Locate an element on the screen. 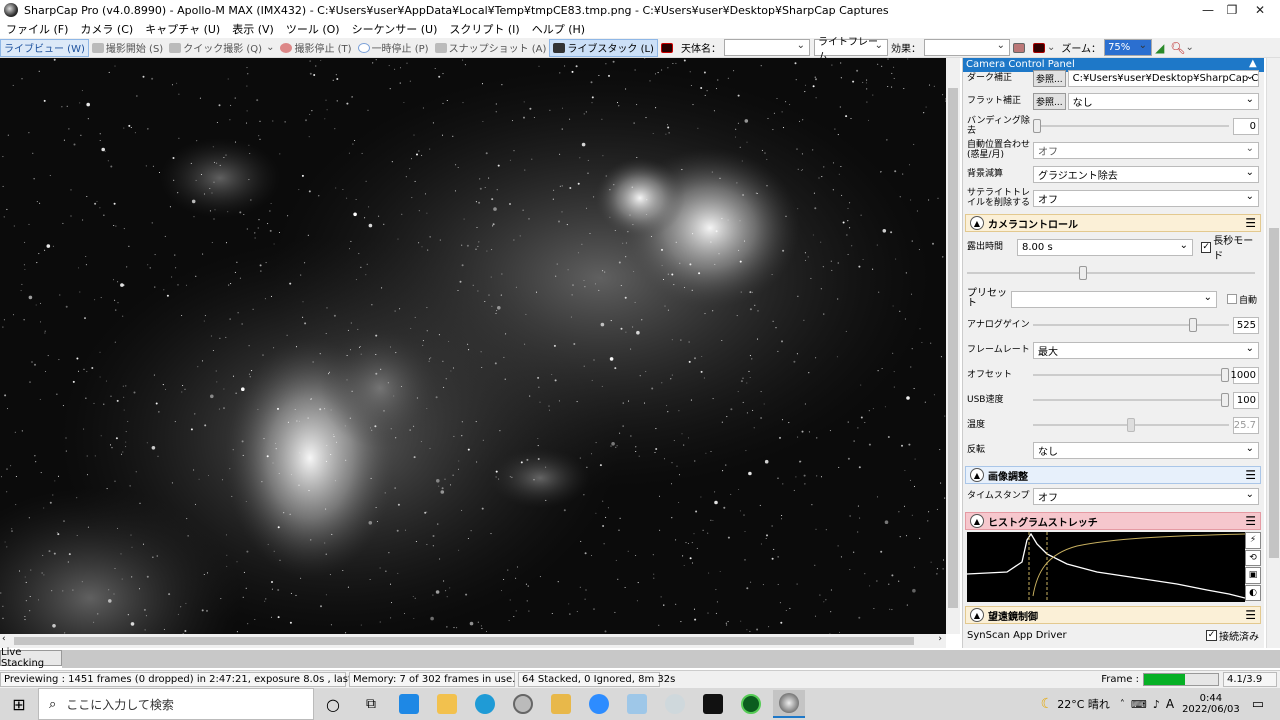 The height and width of the screenshot is (720, 1280). color-box-button is located at coordinates (1020, 48).